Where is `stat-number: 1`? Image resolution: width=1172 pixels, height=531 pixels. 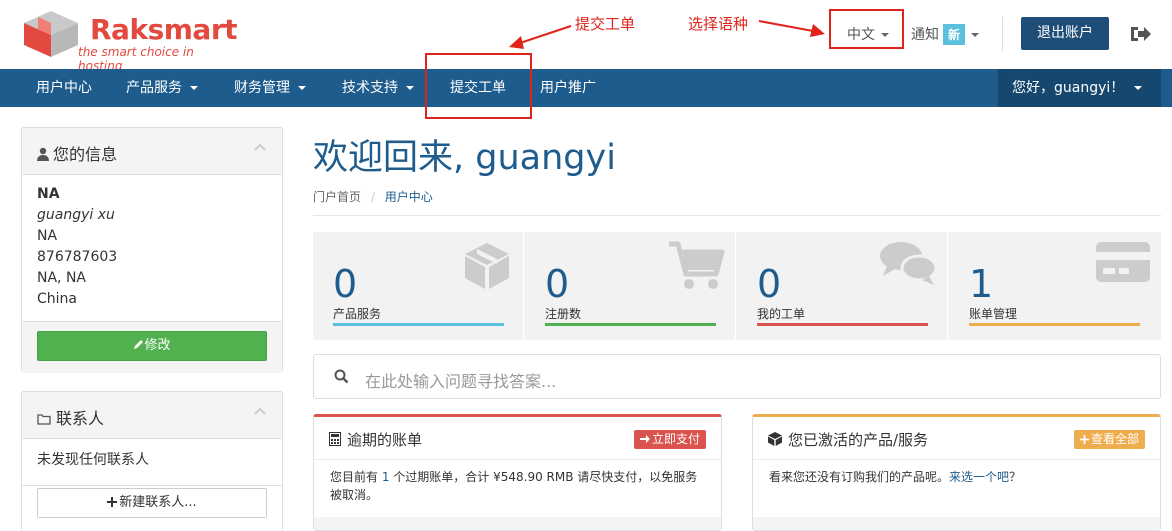 stat-number: 1 is located at coordinates (981, 284).